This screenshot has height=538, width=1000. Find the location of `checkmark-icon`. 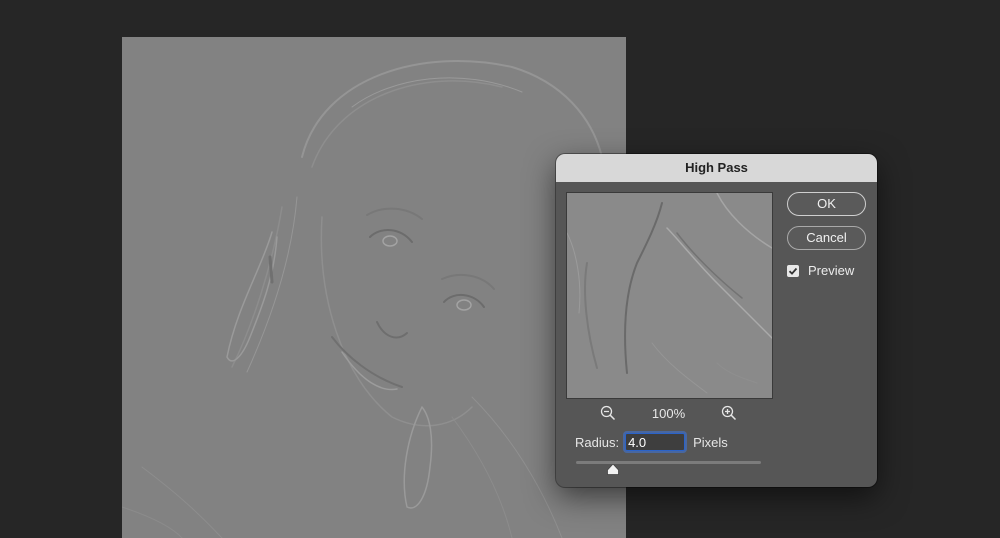

checkmark-icon is located at coordinates (793, 271).